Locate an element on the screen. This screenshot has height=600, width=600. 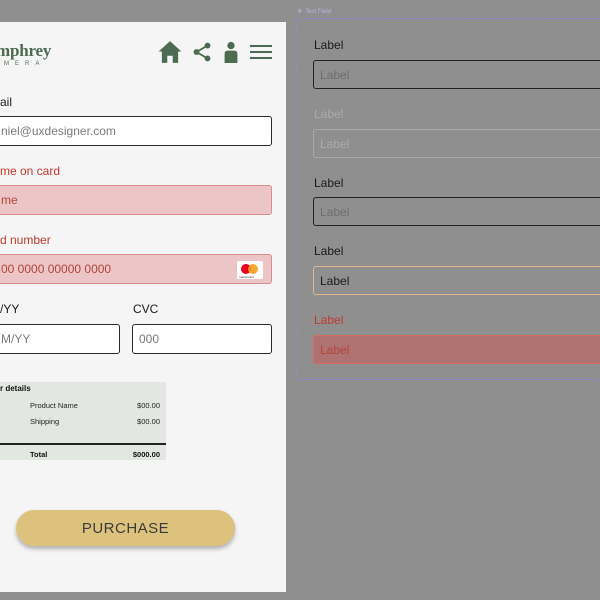
variant-error-label: Label is located at coordinates (329, 320).